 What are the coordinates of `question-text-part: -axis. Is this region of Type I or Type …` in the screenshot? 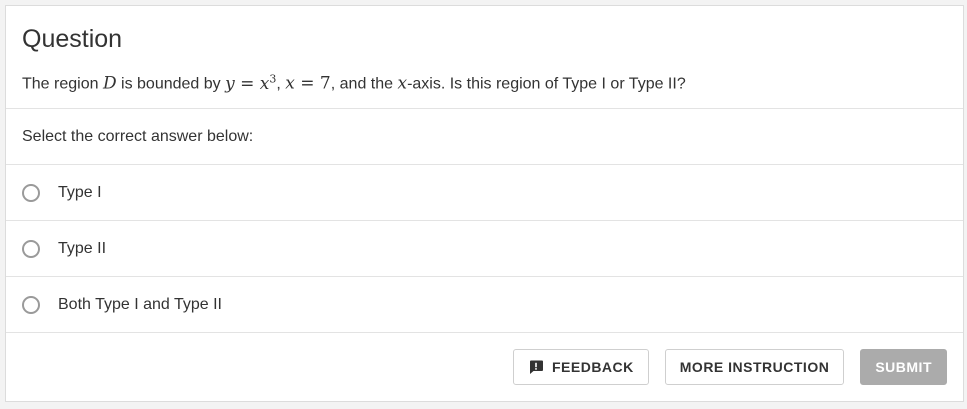 It's located at (546, 84).